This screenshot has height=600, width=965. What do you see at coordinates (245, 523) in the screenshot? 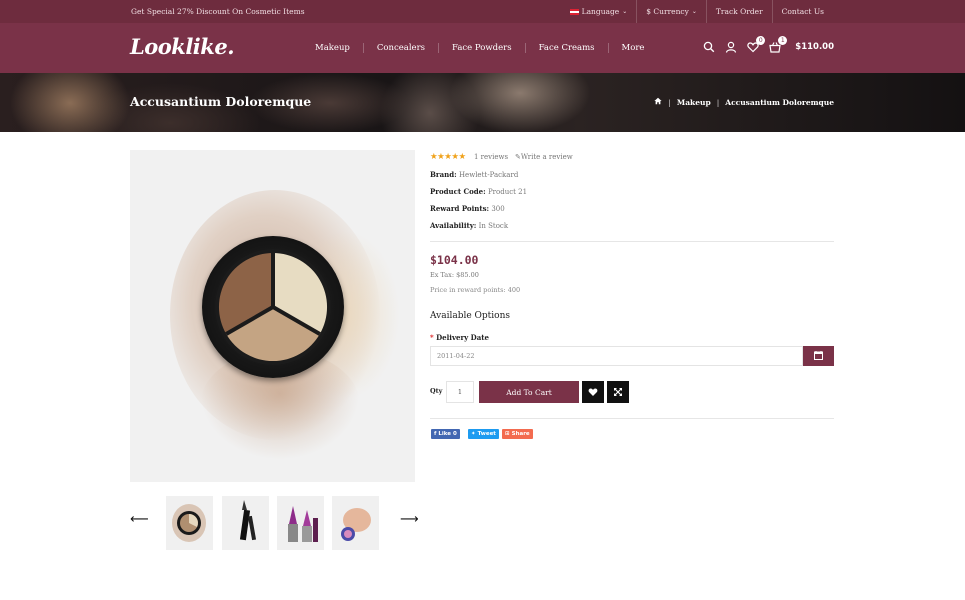
I see `thumbnail-eyeliner` at bounding box center [245, 523].